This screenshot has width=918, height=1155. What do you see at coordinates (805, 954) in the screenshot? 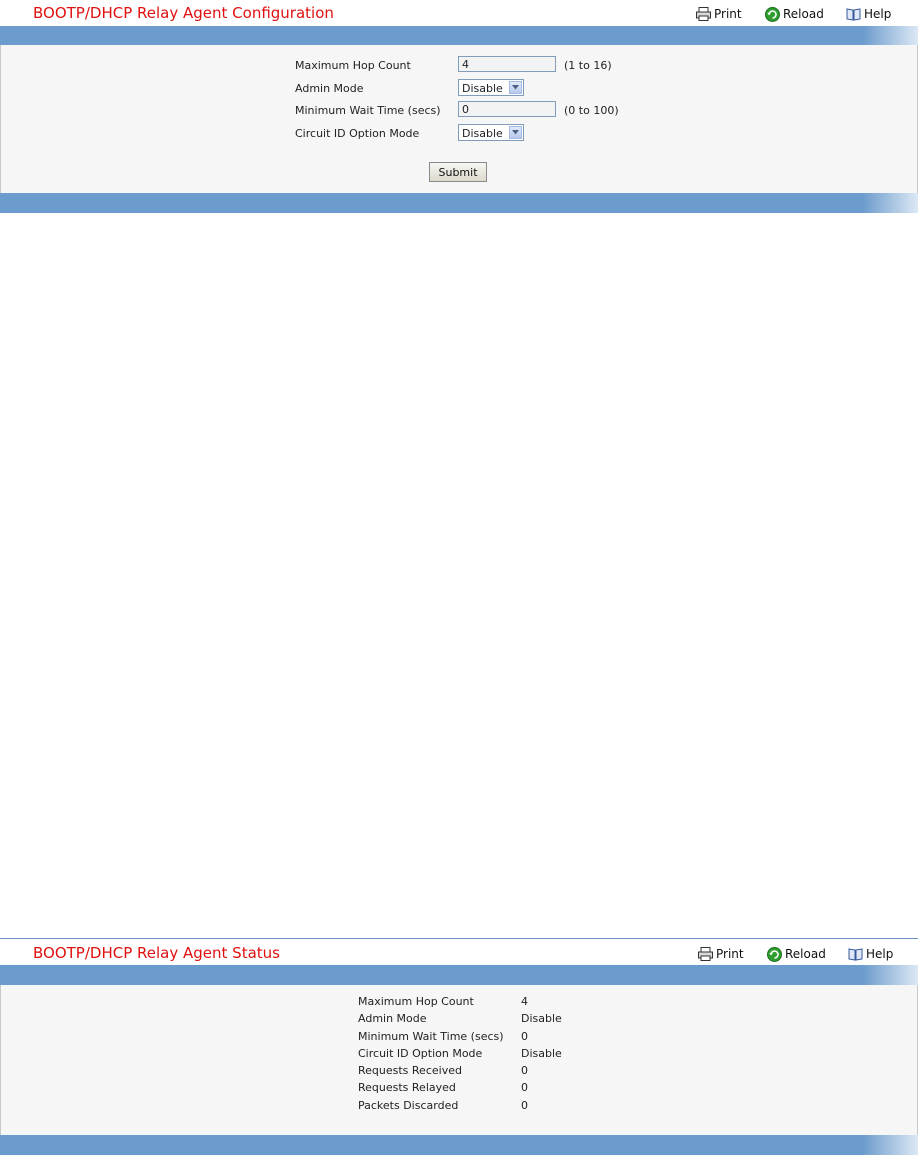
I see `status-reload-label: Reload` at bounding box center [805, 954].